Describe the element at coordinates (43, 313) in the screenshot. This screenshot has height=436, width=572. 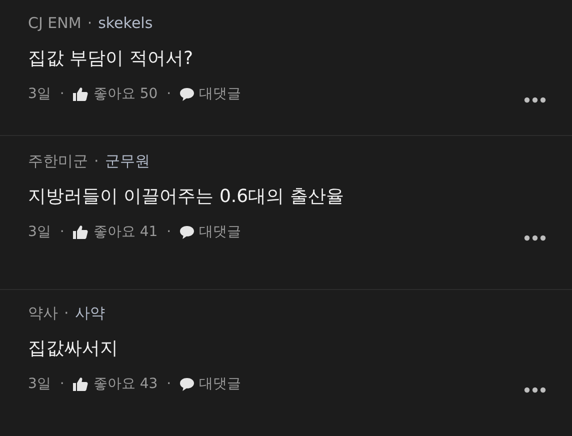
I see `company-name: 약사` at that location.